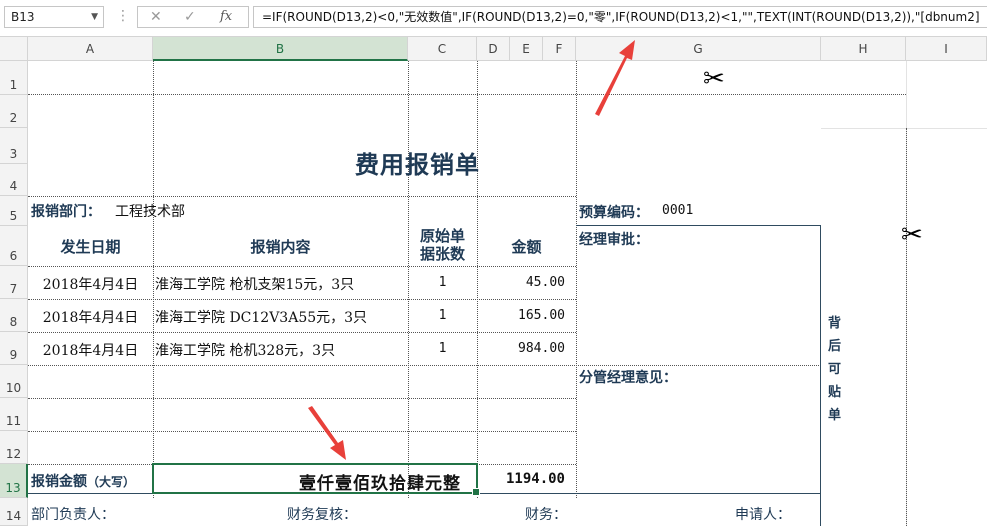  What do you see at coordinates (23, 17) in the screenshot?
I see `name-box-value: B13` at bounding box center [23, 17].